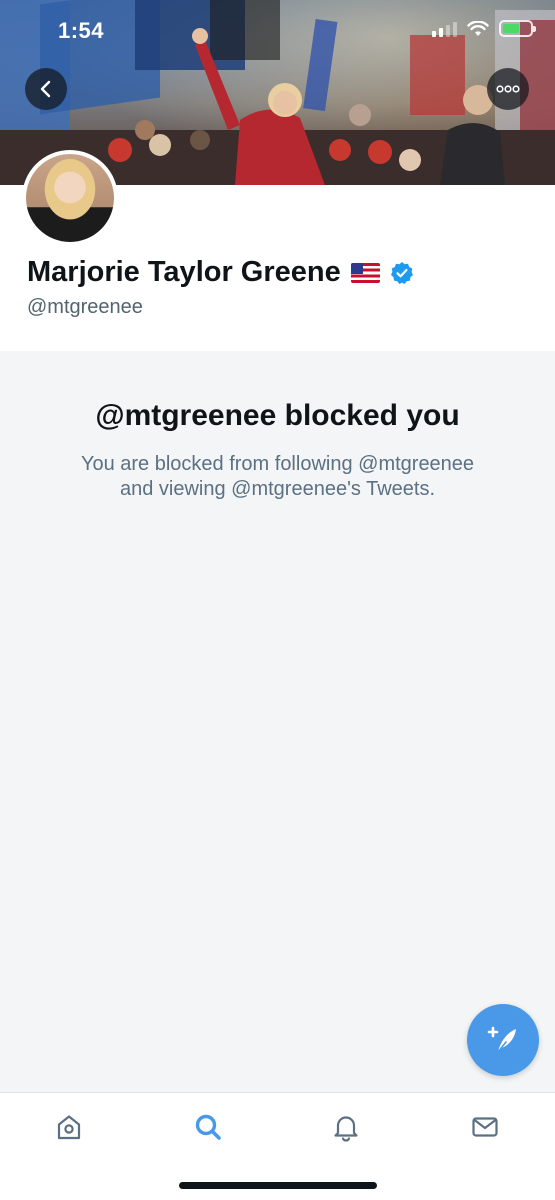 Image resolution: width=555 pixels, height=1200 pixels. Describe the element at coordinates (365, 272) in the screenshot. I see `us-flag-icon` at that location.